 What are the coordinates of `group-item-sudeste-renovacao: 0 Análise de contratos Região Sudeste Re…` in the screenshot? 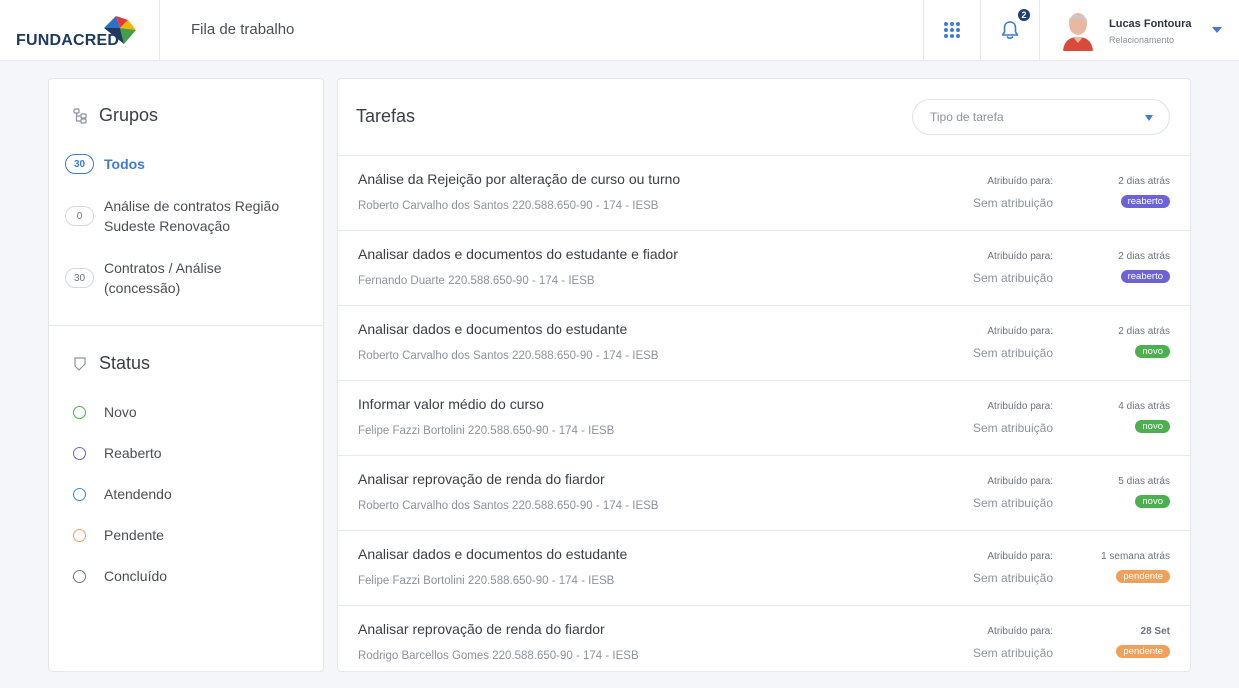 It's located at (190, 216).